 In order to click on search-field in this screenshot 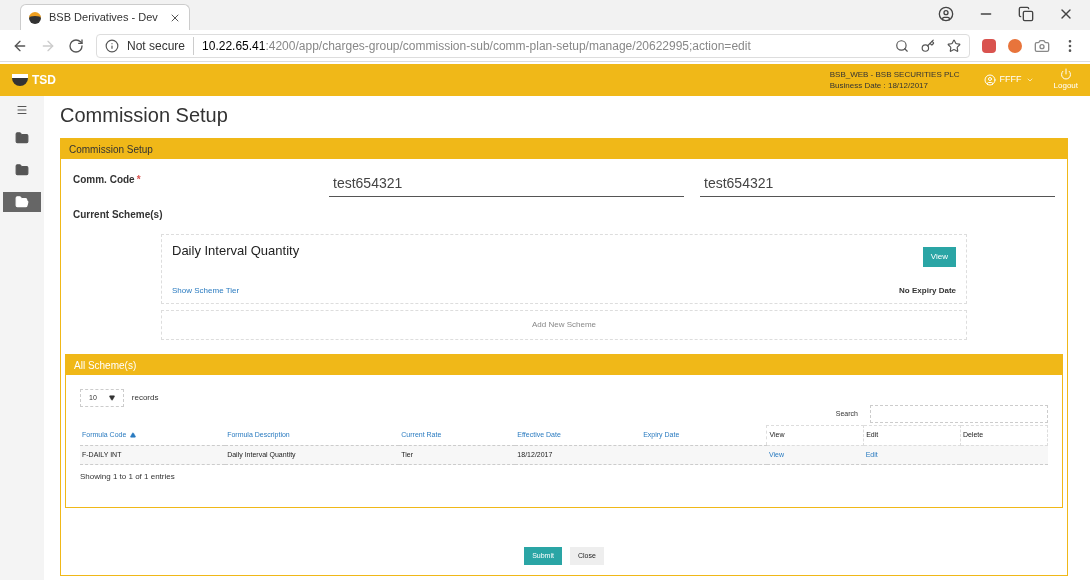, I will do `click(959, 414)`.